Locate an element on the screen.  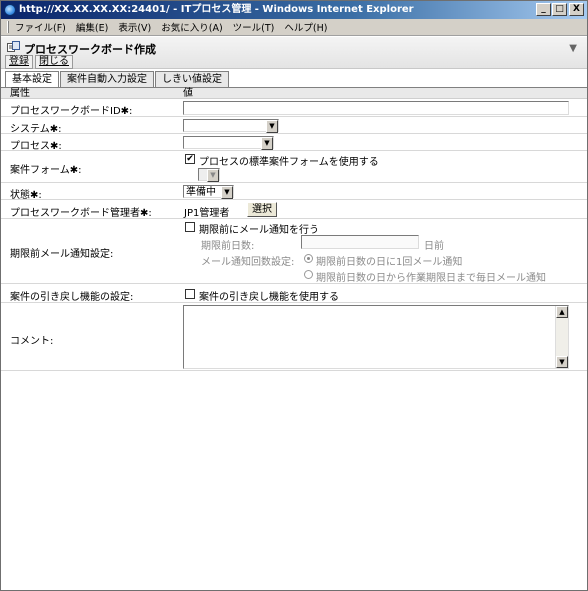
tab-auto-input-settings: 案件自動入力設定 is located at coordinates (107, 79).